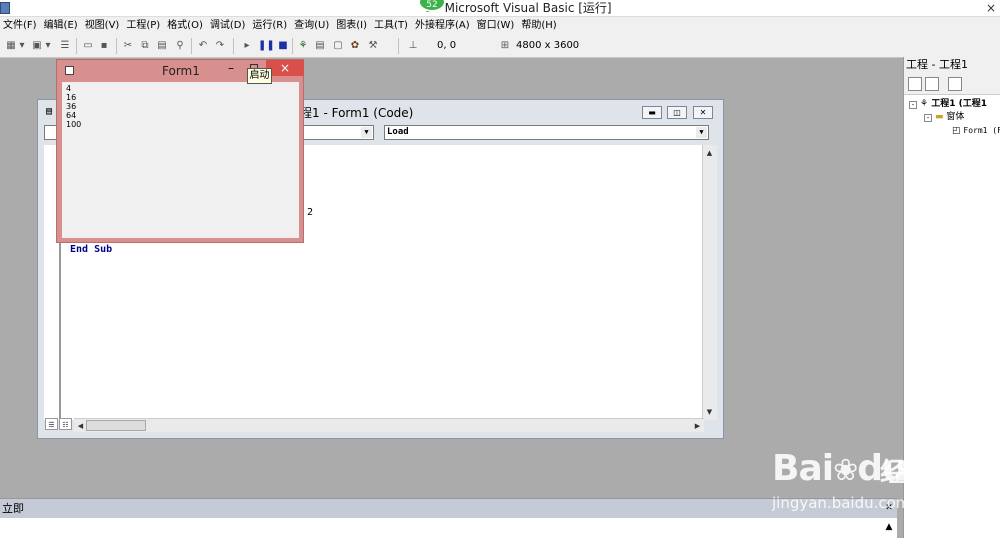 This screenshot has height=538, width=1000. Describe the element at coordinates (116, 425) in the screenshot. I see `horizontal-scroll-thumb` at that location.